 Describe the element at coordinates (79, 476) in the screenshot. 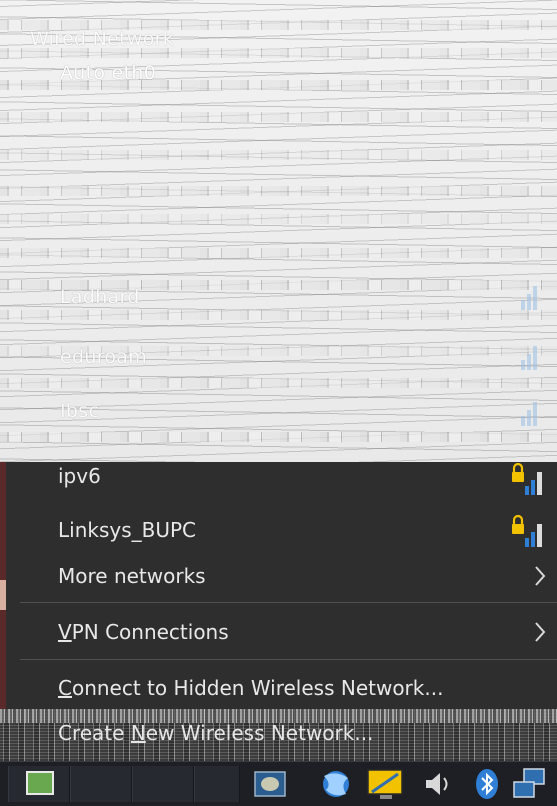

I see `network-name: ipv6` at that location.